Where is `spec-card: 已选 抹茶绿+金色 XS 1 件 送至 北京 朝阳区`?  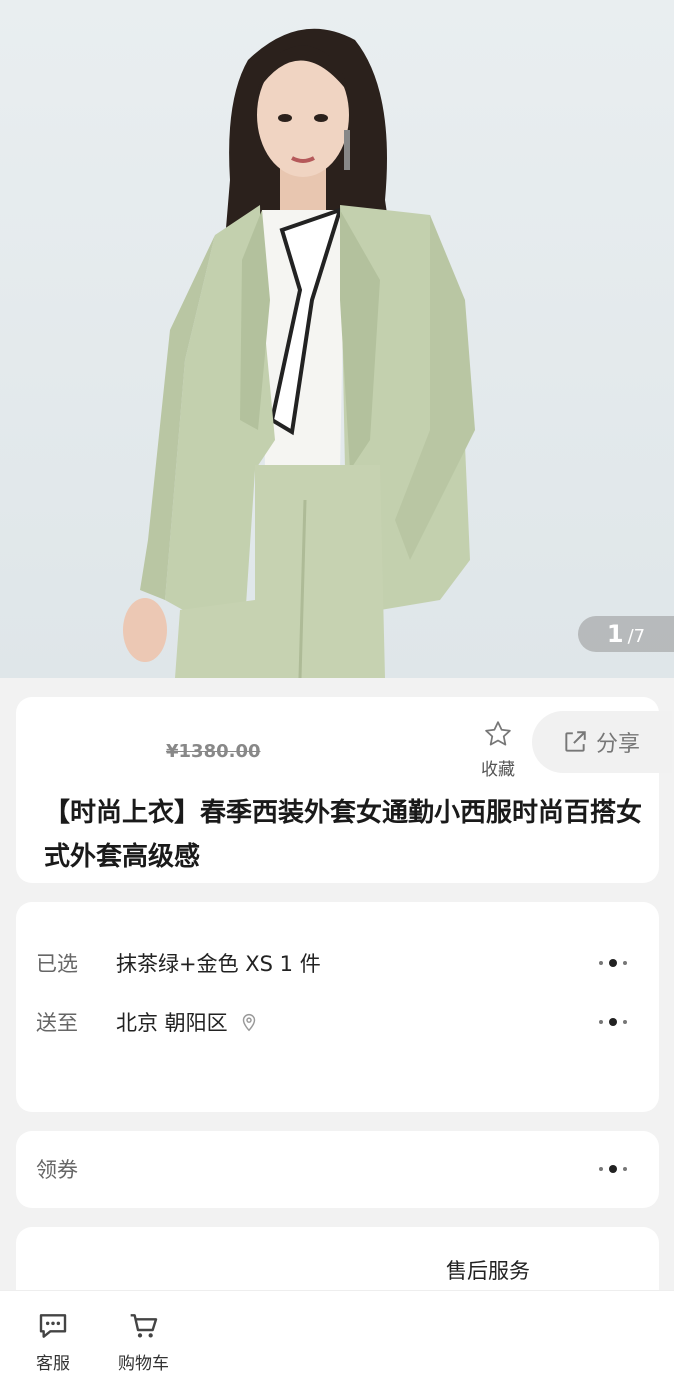
spec-card: 已选 抹茶绿+金色 XS 1 件 送至 北京 朝阳区 is located at coordinates (337, 1007).